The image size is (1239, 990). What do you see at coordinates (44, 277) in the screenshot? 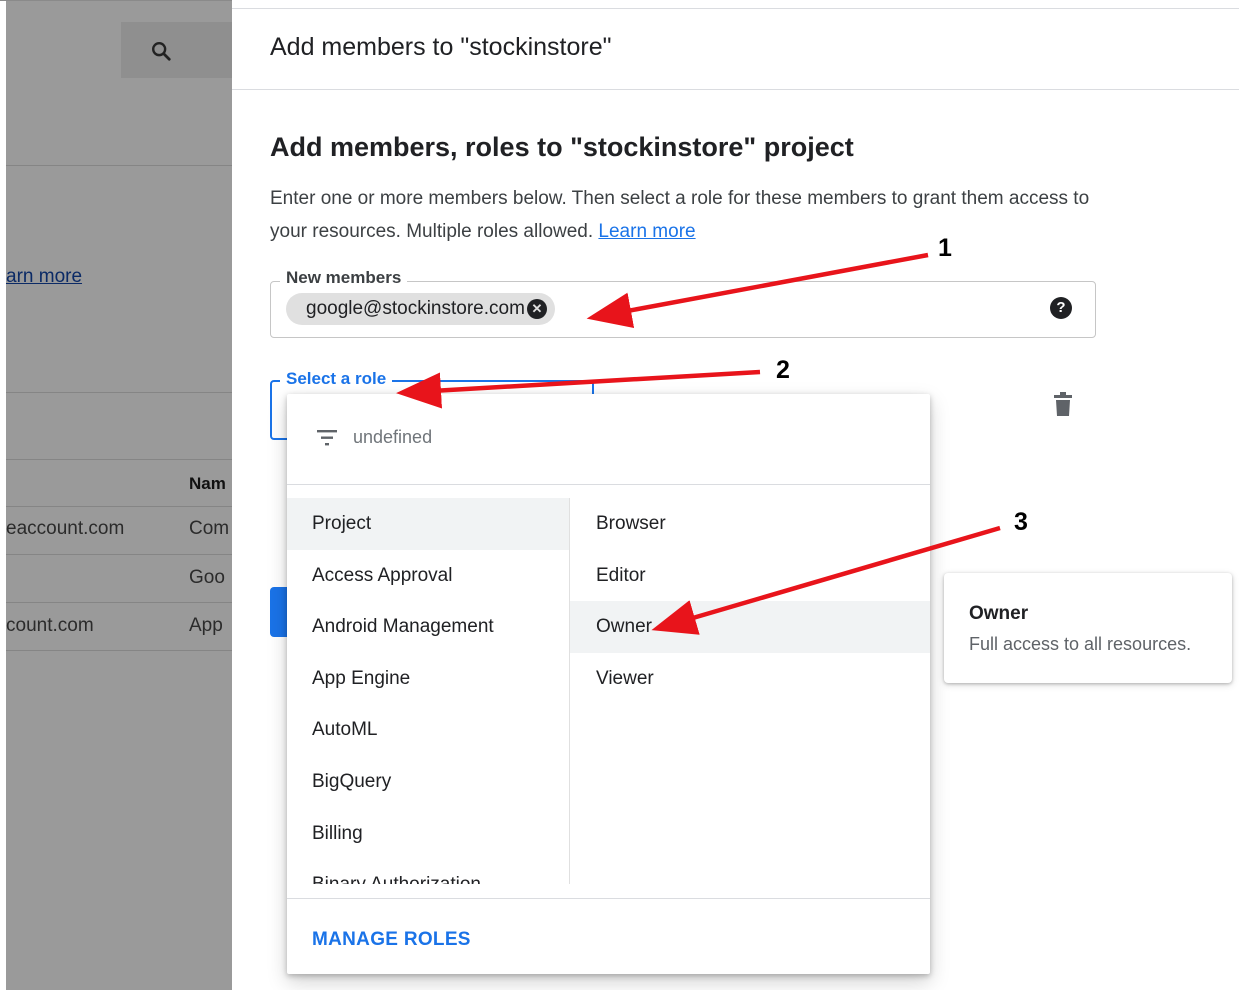
I see `background-learn-more-link: arn more` at bounding box center [44, 277].